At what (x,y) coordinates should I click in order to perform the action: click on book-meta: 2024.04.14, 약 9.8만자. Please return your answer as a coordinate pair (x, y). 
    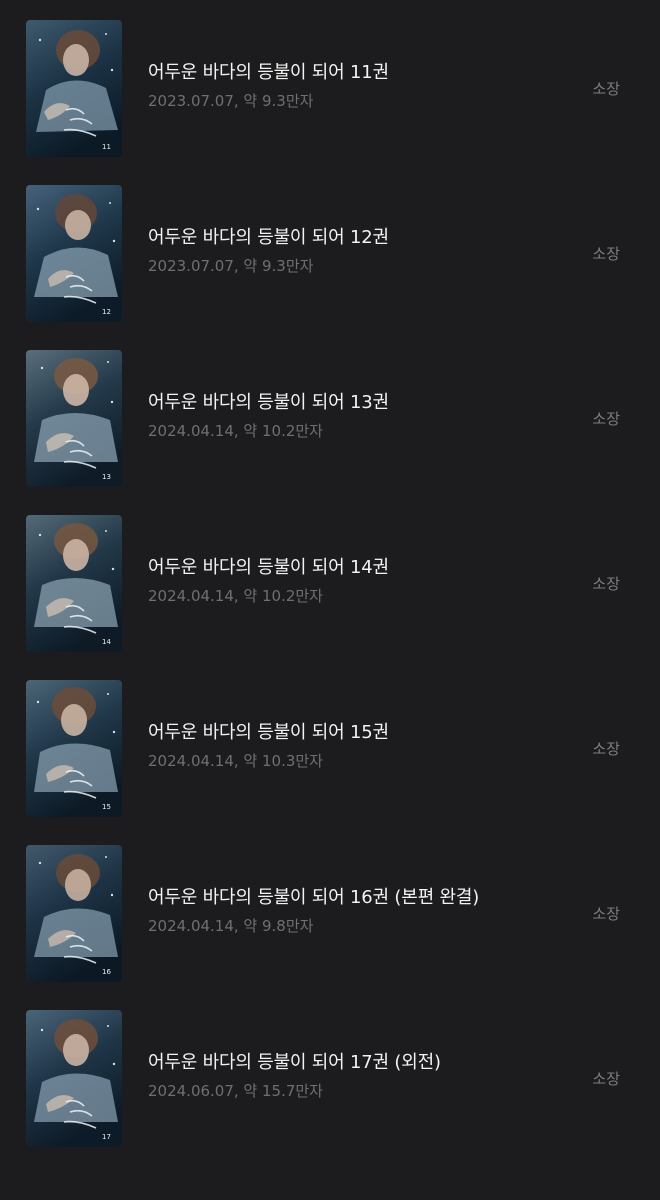
    Looking at the image, I should click on (231, 926).